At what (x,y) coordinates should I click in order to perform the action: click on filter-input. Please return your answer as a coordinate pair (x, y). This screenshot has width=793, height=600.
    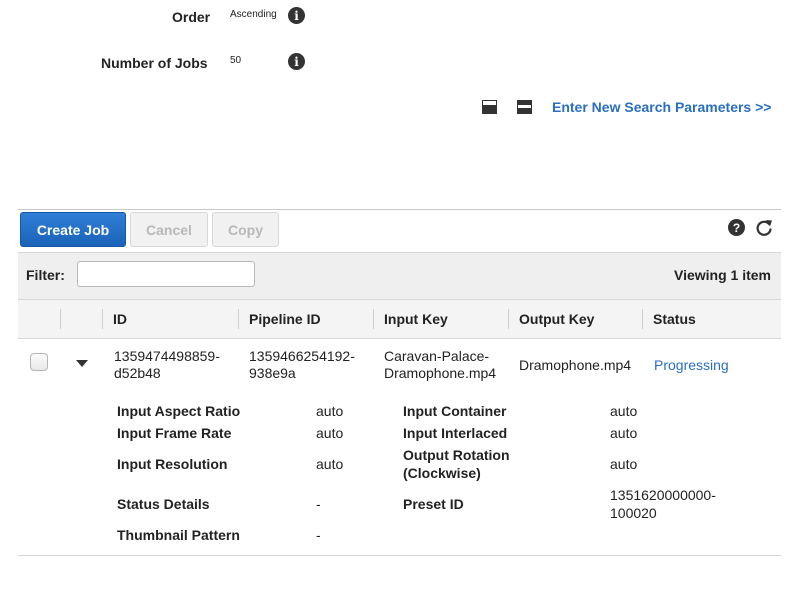
    Looking at the image, I should click on (166, 274).